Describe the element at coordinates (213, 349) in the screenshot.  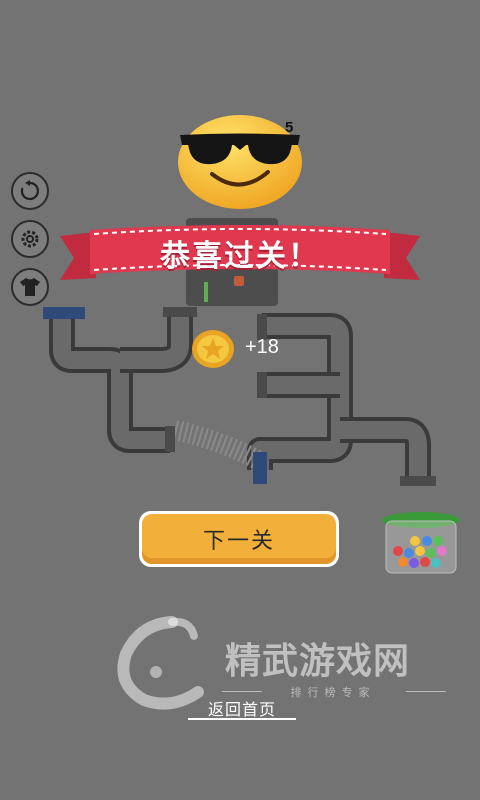
I see `coin-icon` at that location.